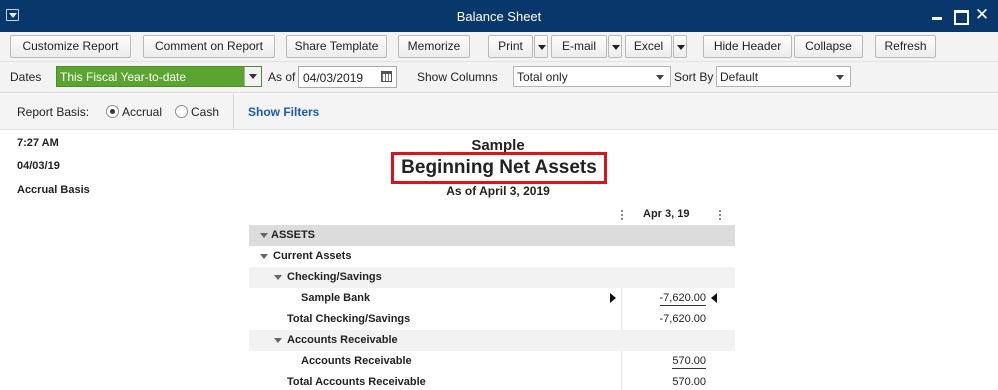 Image resolution: width=998 pixels, height=390 pixels. Describe the element at coordinates (666, 214) in the screenshot. I see `column-header-date: Apr 3, 19` at that location.